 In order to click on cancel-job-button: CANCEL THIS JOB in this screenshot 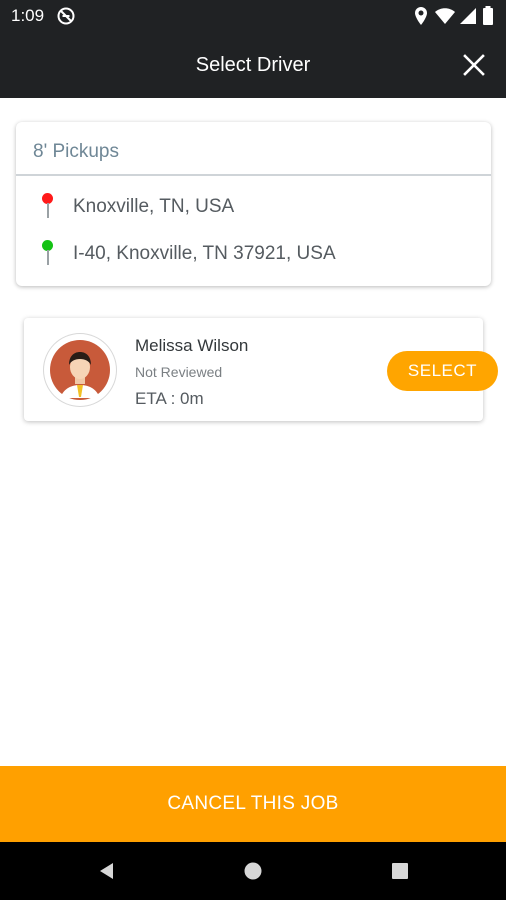, I will do `click(253, 804)`.